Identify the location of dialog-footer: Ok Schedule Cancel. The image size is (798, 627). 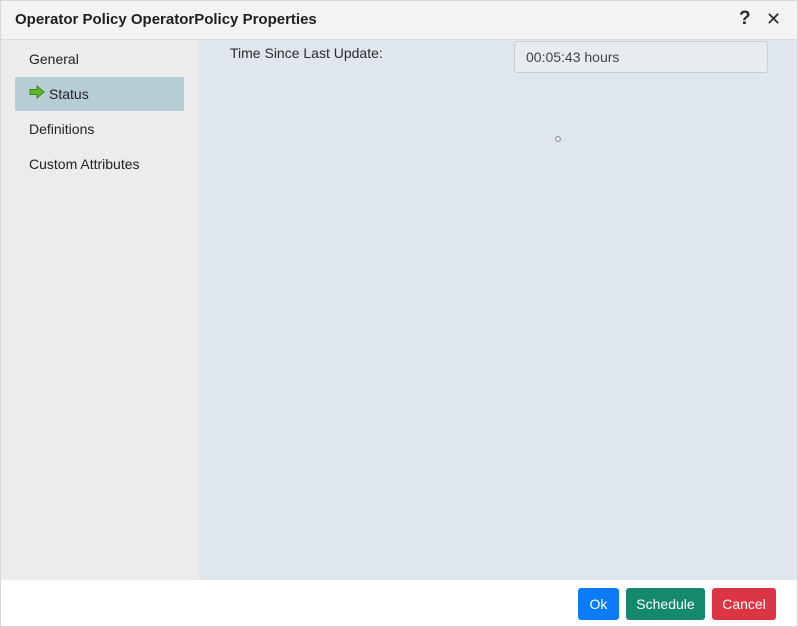
(399, 603).